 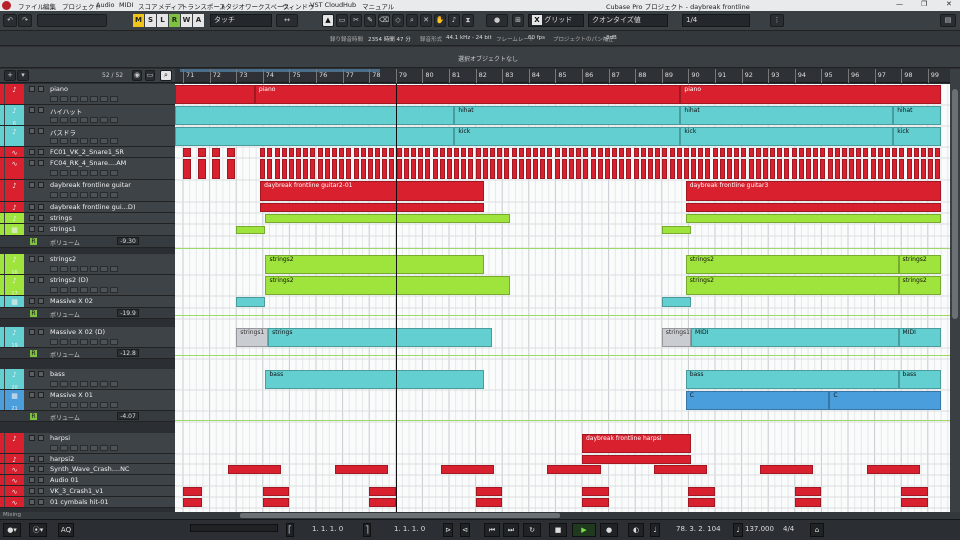 What do you see at coordinates (87, 242) in the screenshot?
I see `automation-lane: R ボリューム -9.30` at bounding box center [87, 242].